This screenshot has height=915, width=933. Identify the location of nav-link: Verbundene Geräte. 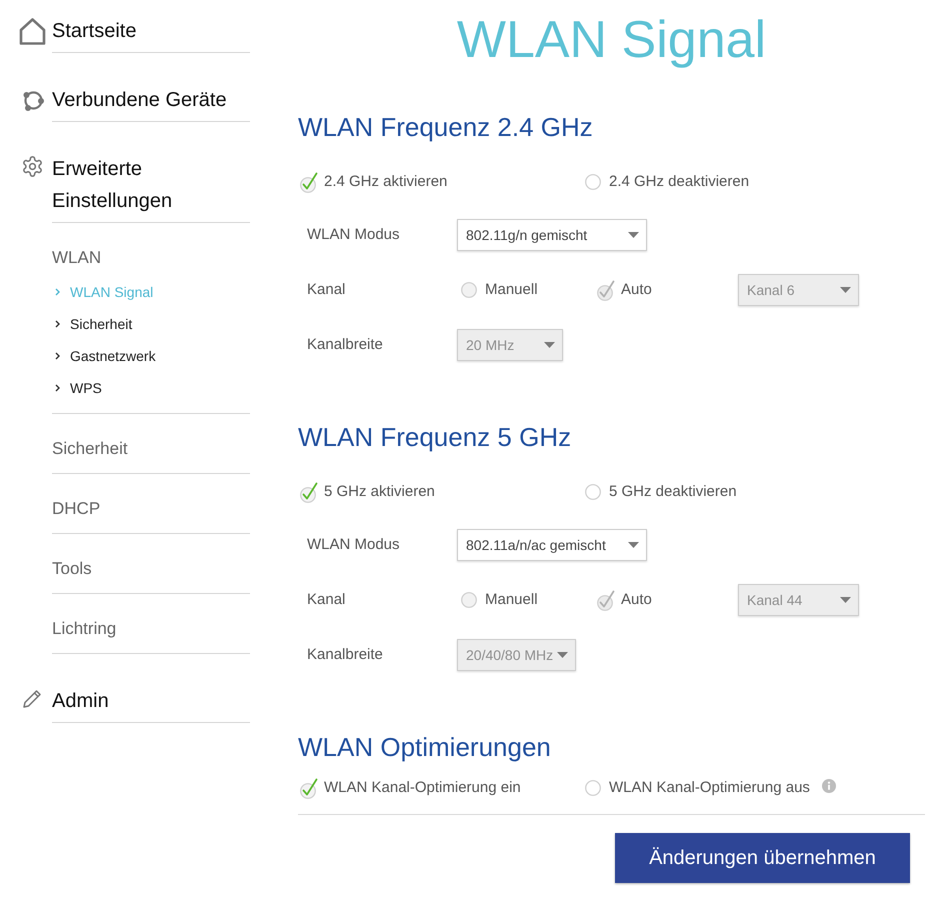
(139, 100).